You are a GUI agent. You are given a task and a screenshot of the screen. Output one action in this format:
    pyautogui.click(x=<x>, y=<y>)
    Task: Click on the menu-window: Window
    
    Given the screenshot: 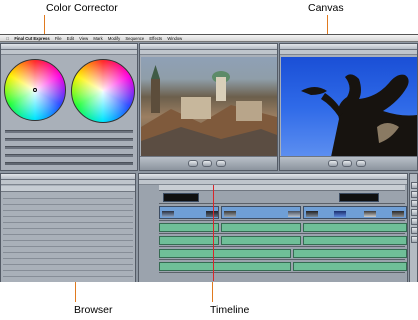 What is the action you would take?
    pyautogui.click(x=174, y=38)
    